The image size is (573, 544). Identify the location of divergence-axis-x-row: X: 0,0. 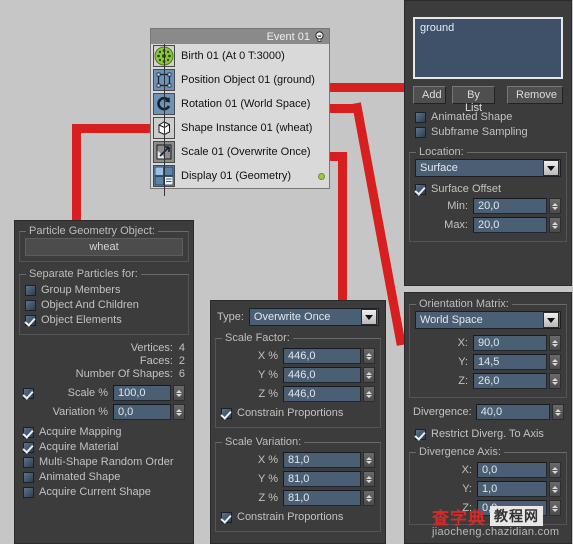
(488, 470).